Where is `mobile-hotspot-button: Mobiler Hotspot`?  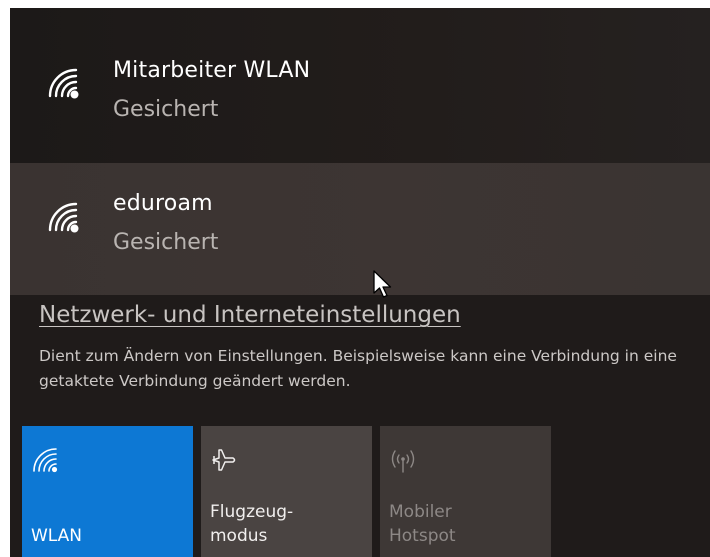
mobile-hotspot-button: Mobiler Hotspot is located at coordinates (465, 491).